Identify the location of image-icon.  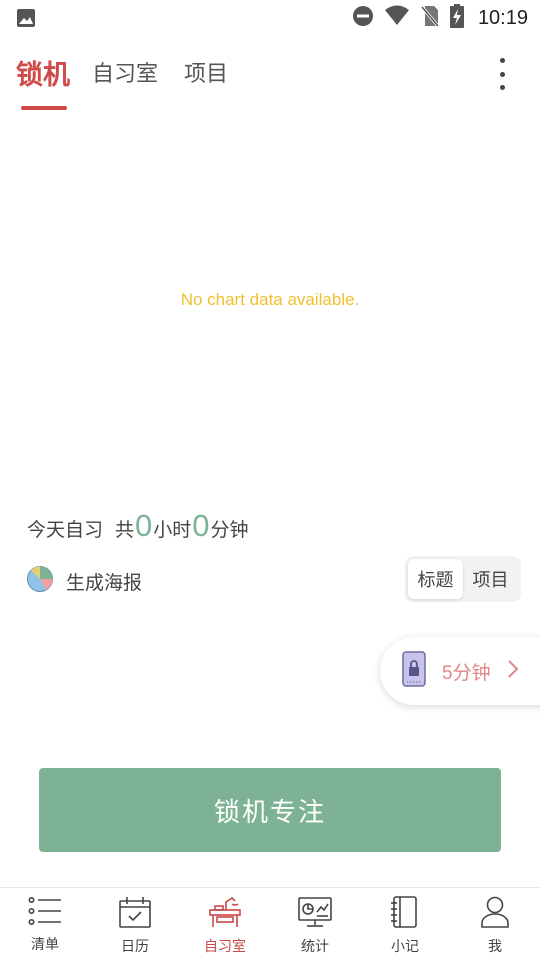
(26, 20).